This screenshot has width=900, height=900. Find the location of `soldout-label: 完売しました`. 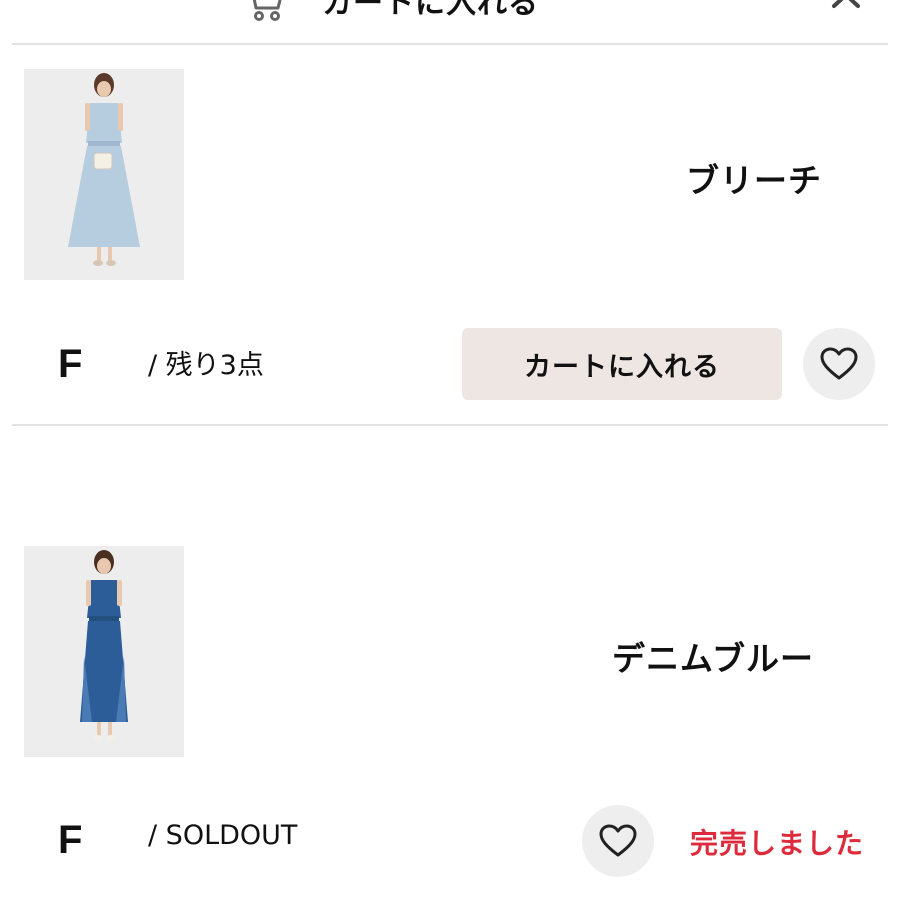

soldout-label: 完売しました is located at coordinates (777, 843).